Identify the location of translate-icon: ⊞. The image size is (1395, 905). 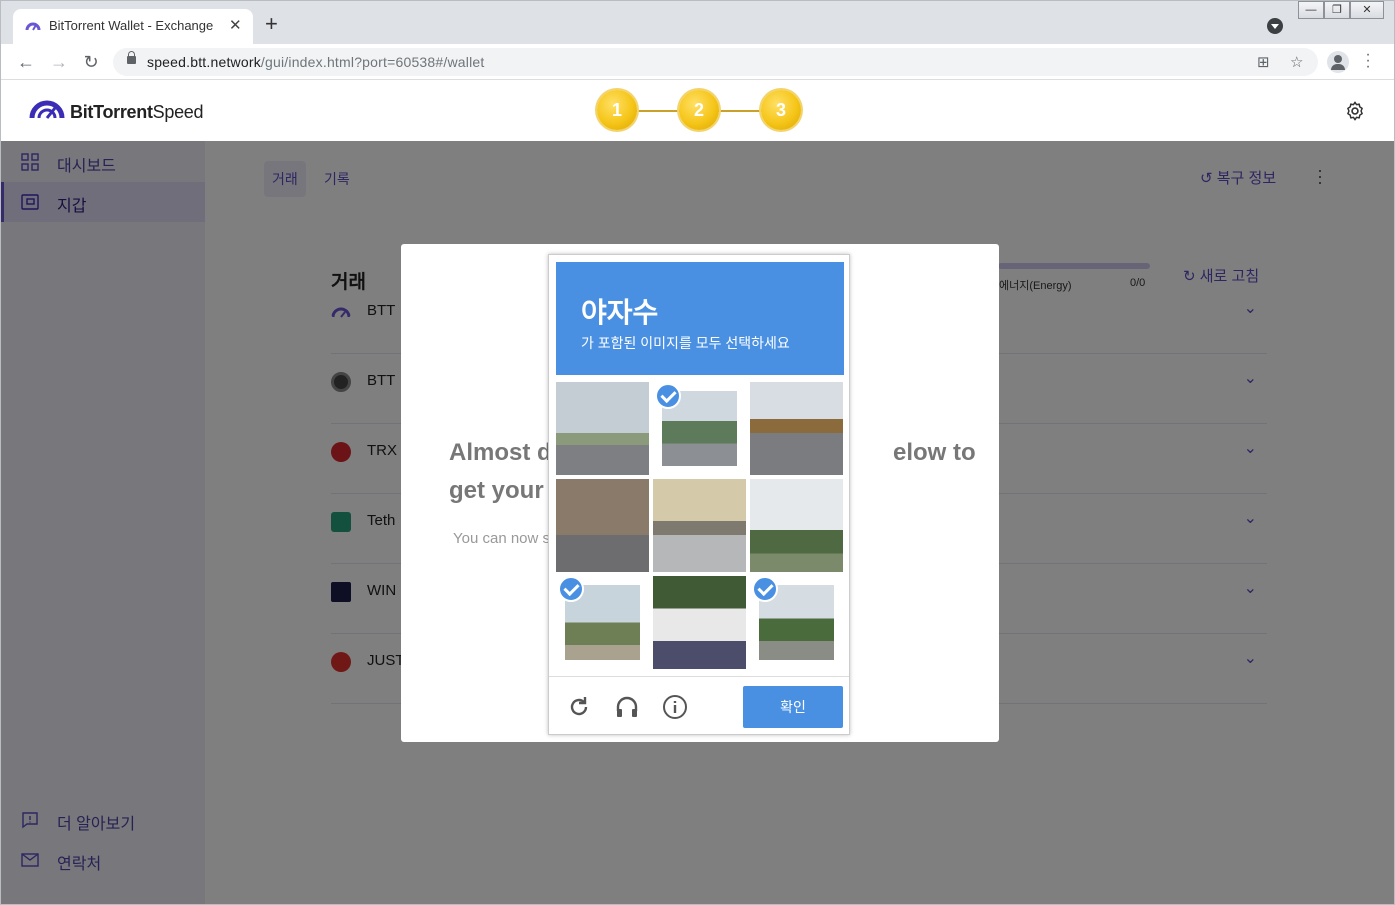
(1263, 62).